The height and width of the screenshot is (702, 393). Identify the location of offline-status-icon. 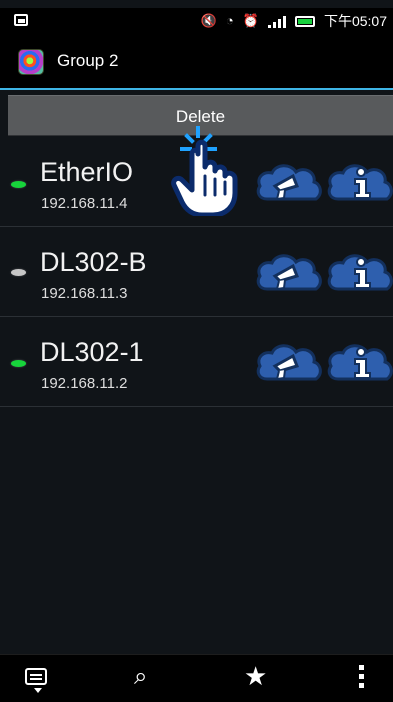
(18, 272).